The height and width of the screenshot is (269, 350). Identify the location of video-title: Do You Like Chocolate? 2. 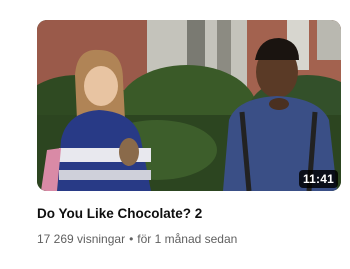
(187, 214).